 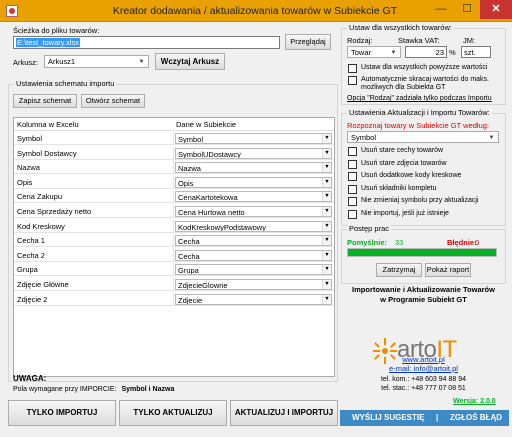 I want to click on report-bug-link: ZGŁOŚ BŁĄD, so click(x=476, y=417).